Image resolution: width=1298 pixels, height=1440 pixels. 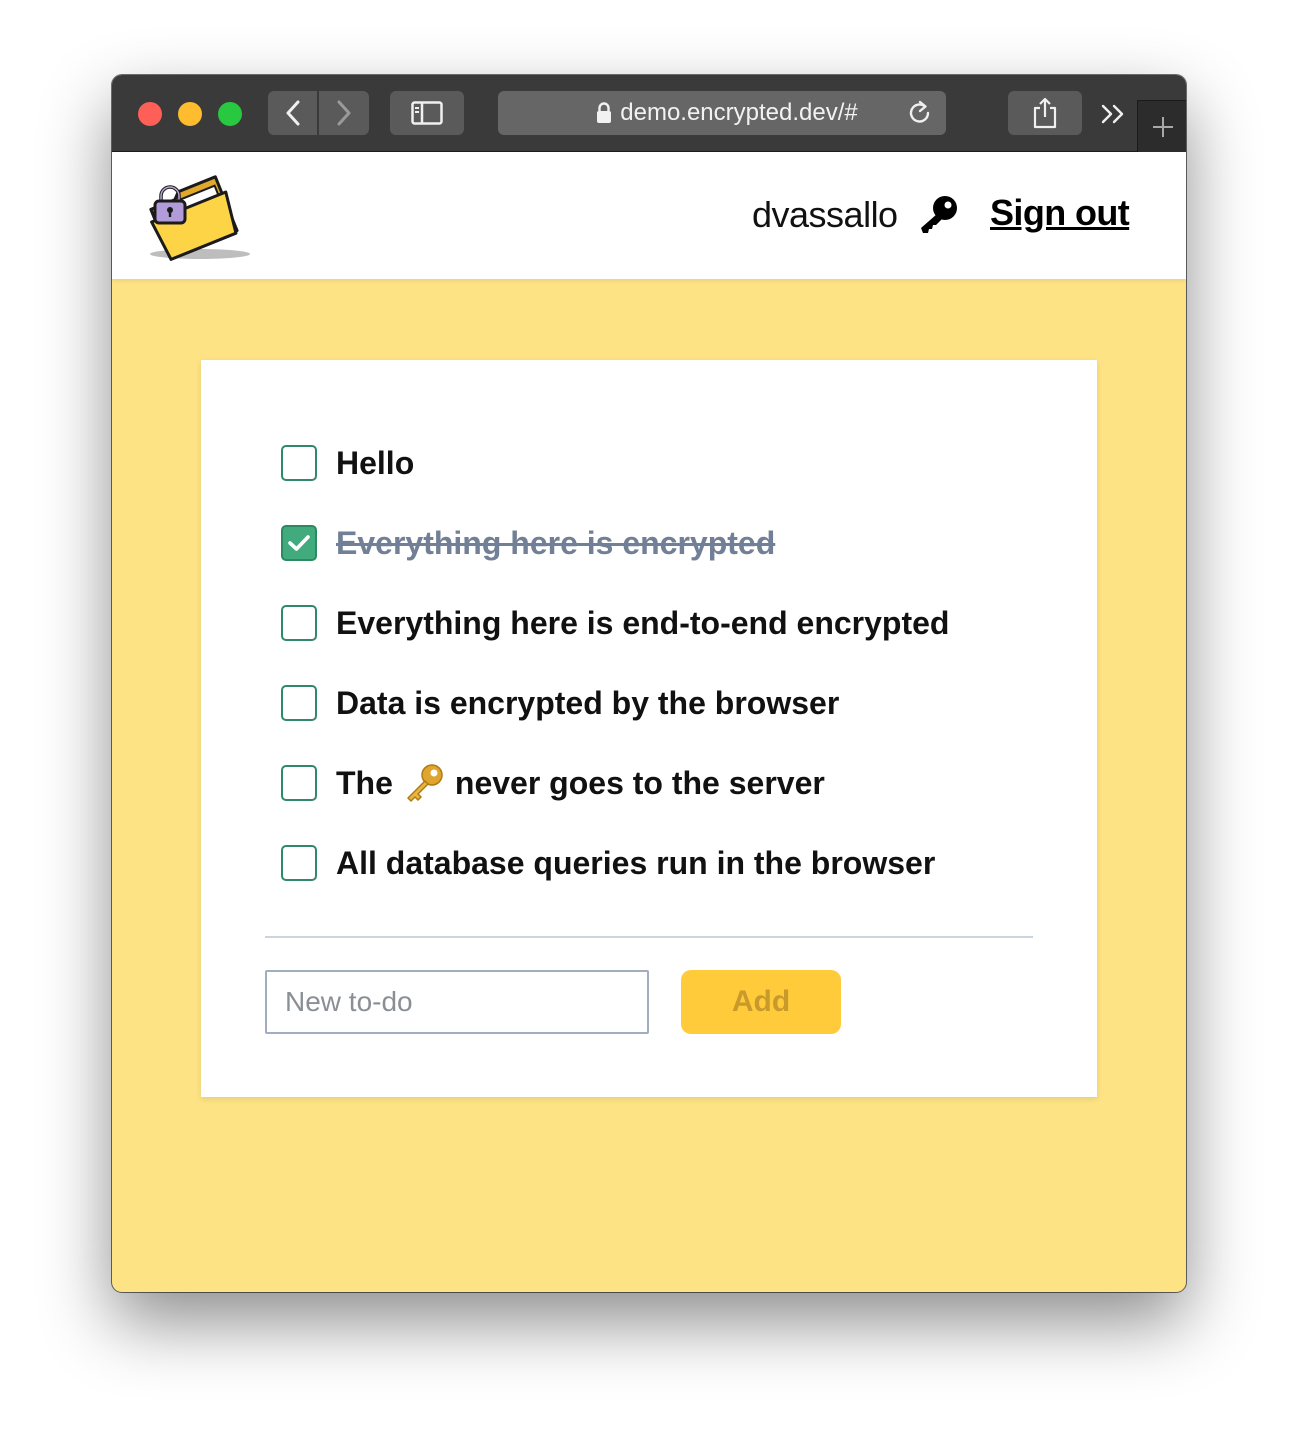 I want to click on username: dvassallo, so click(x=825, y=214).